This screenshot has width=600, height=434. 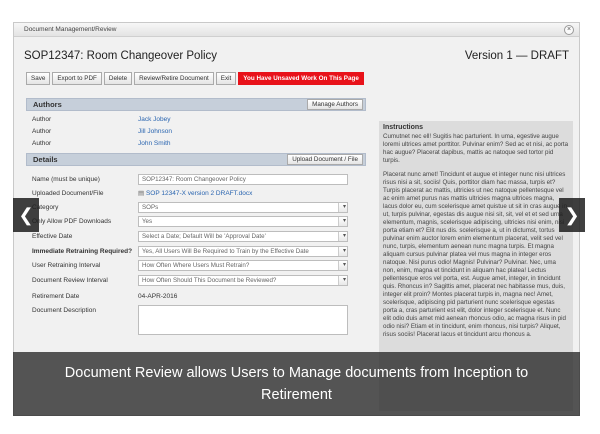 I want to click on instructions-title: Instructions, so click(x=403, y=127).